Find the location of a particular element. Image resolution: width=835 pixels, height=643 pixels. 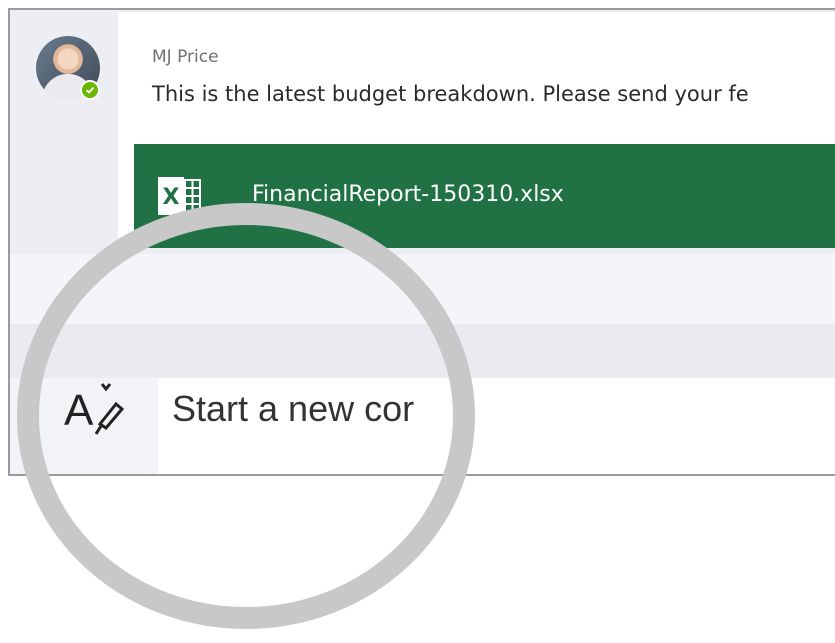

svg-text: X is located at coordinates (171, 197).